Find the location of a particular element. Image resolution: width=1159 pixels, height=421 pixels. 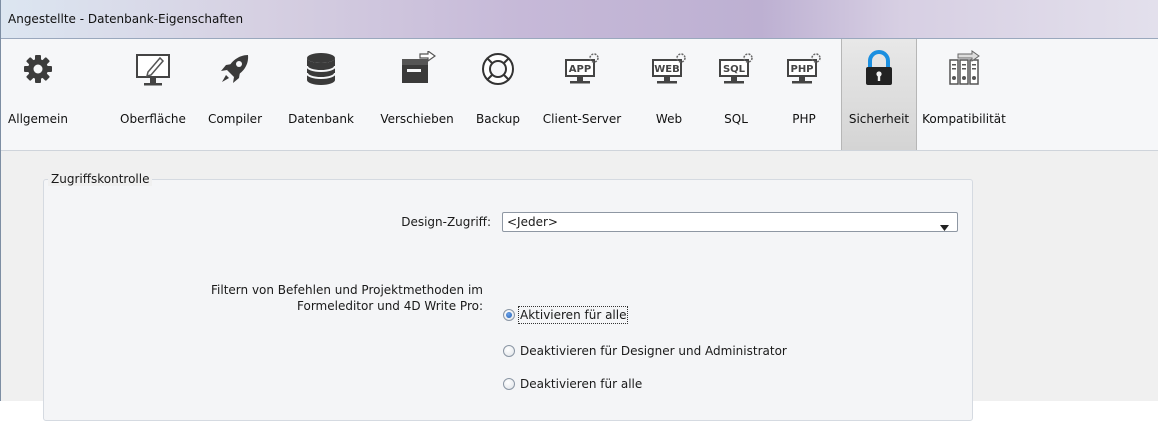

app-server-icon: APP is located at coordinates (582, 69).